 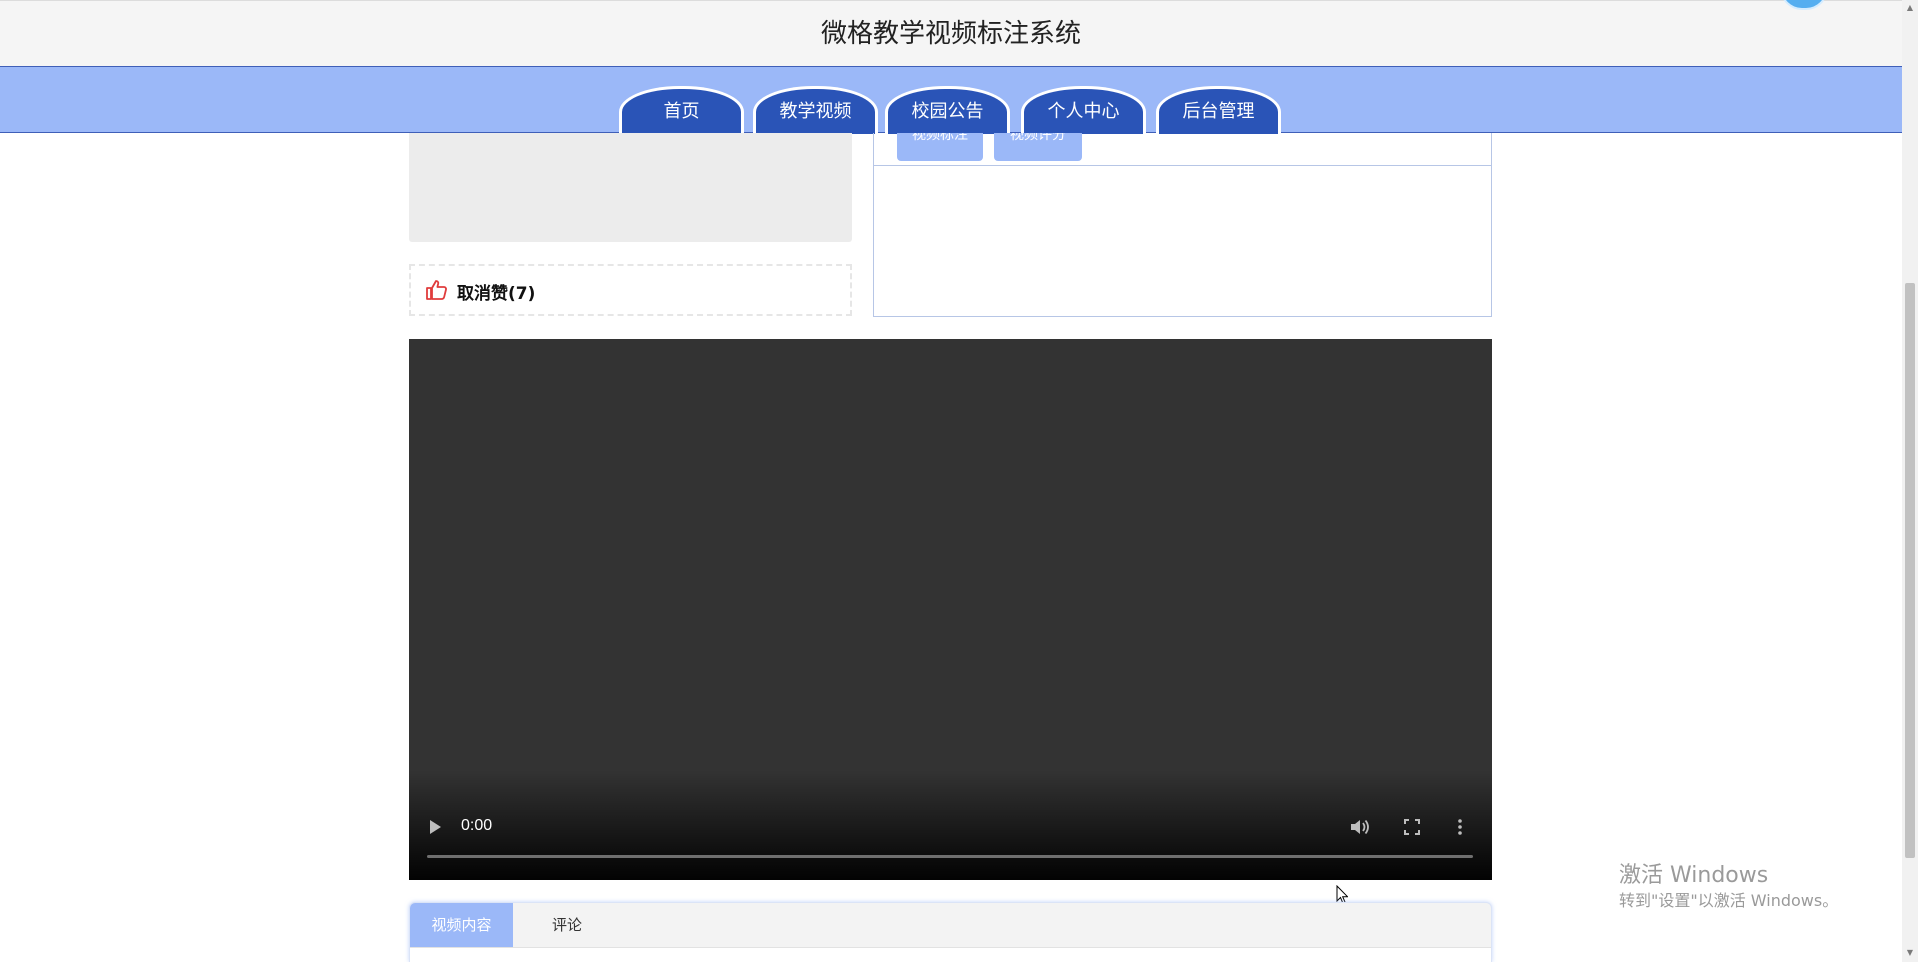 I want to click on nav-tab-admin: 后台管理, so click(x=1218, y=110).